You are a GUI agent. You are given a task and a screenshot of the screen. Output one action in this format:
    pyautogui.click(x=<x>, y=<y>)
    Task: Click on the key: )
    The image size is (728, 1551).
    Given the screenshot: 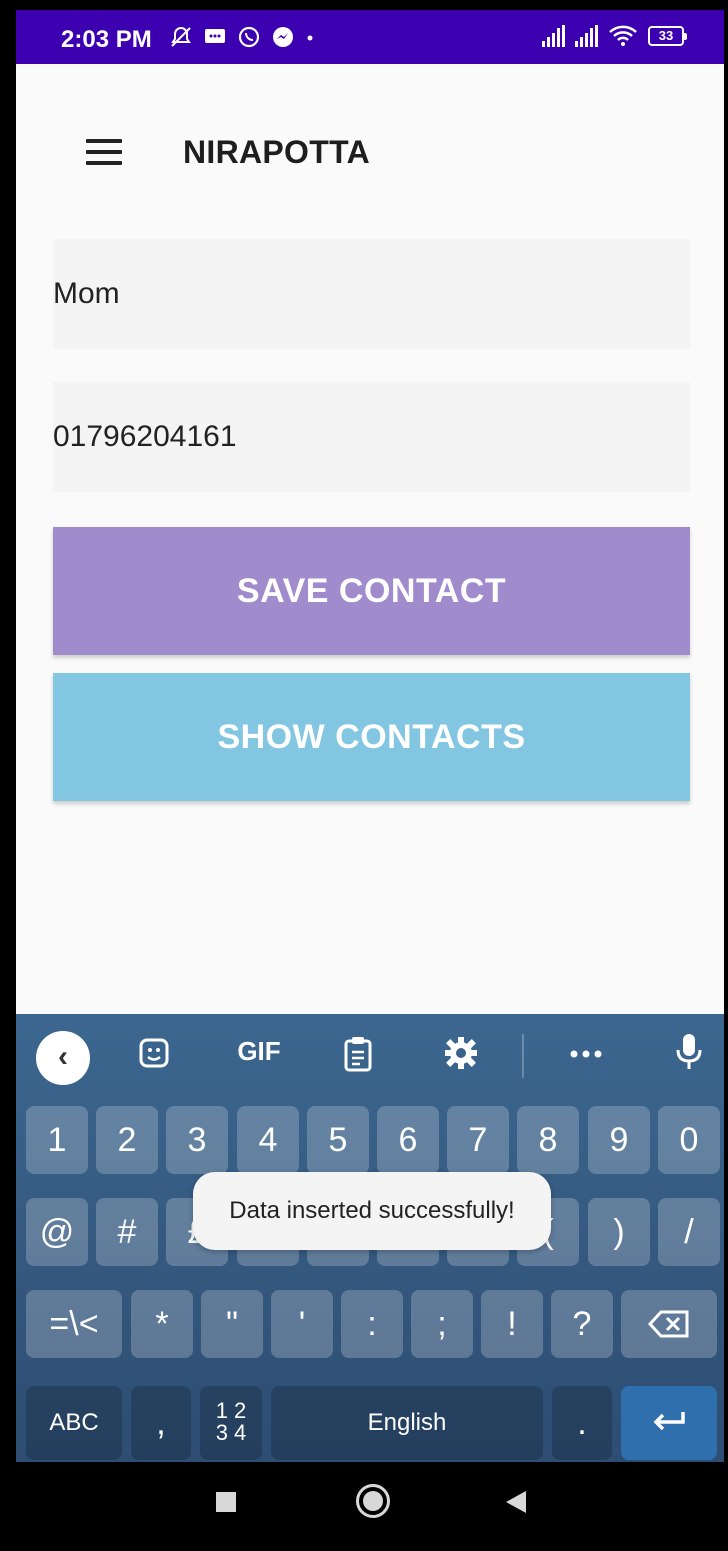 What is the action you would take?
    pyautogui.click(x=619, y=1232)
    